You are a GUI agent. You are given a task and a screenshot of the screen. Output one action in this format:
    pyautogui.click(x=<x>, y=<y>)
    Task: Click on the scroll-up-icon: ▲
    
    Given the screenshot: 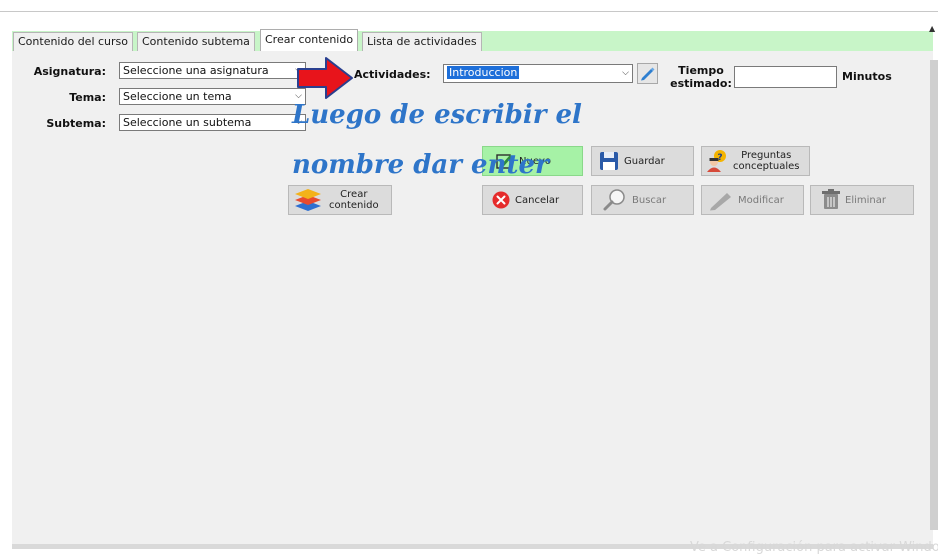 What is the action you would take?
    pyautogui.click(x=932, y=28)
    